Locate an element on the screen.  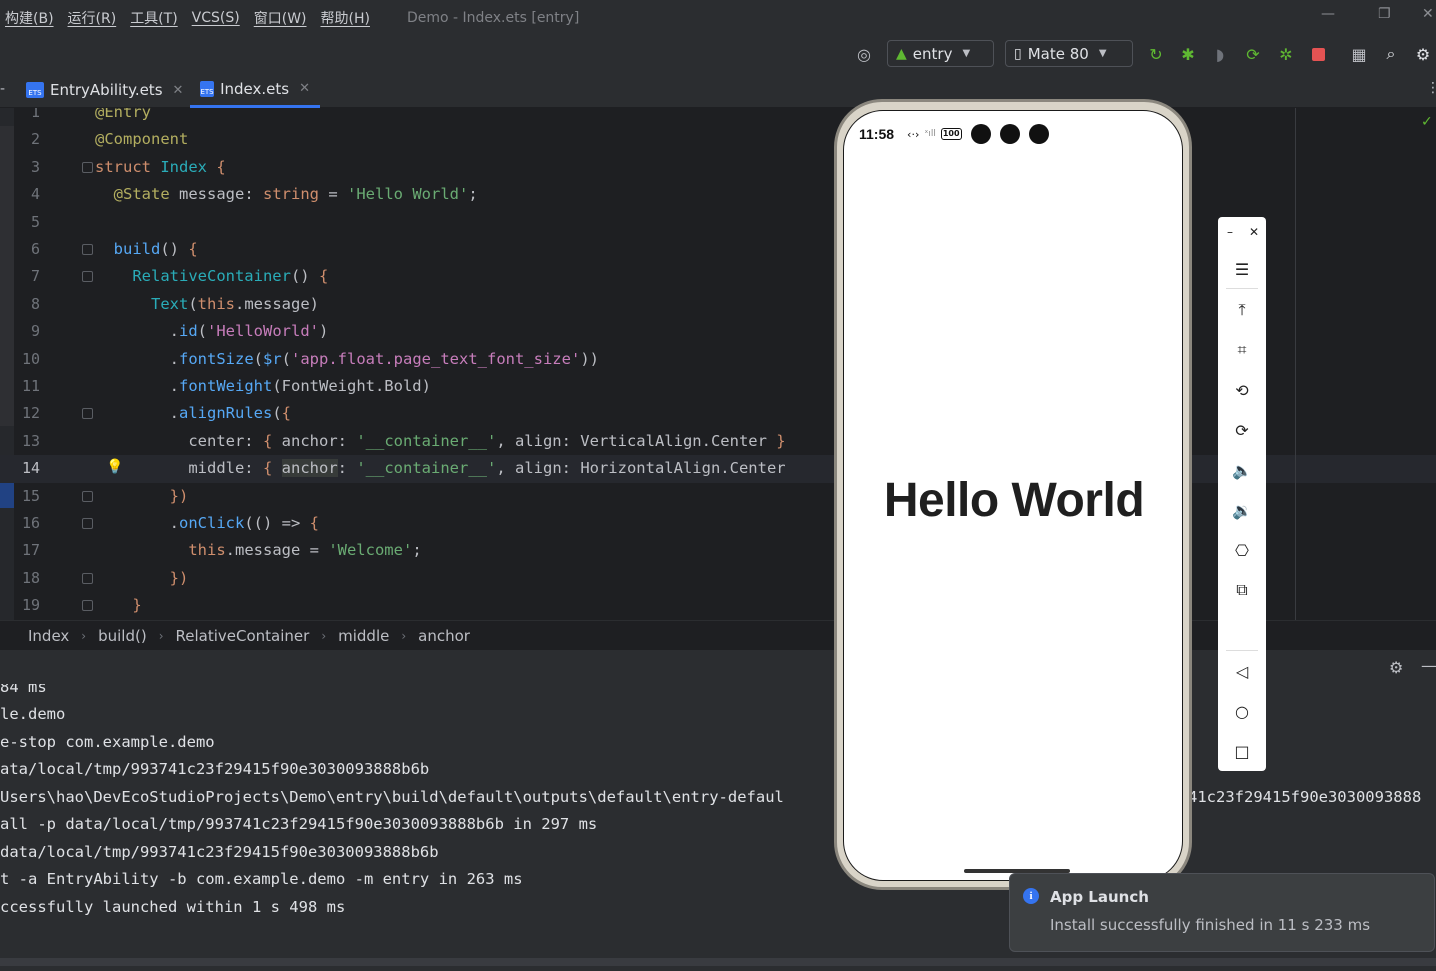
divider is located at coordinates (1242, 650).